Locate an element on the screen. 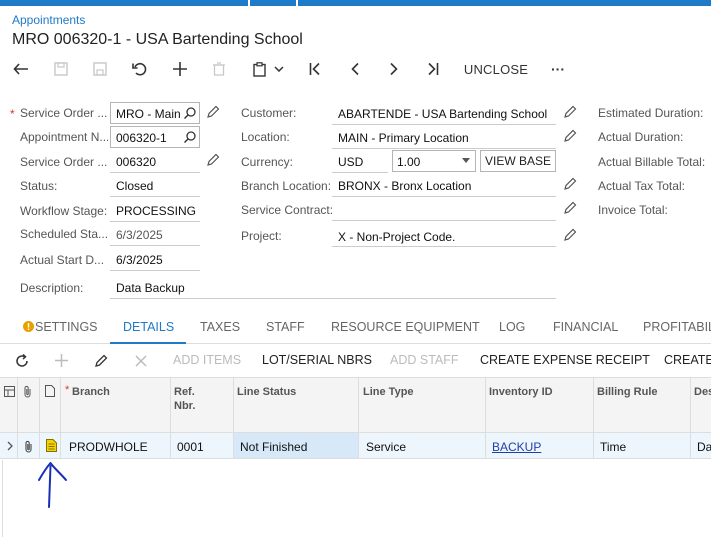  cell-ref-nbr: 0001 is located at coordinates (190, 447).